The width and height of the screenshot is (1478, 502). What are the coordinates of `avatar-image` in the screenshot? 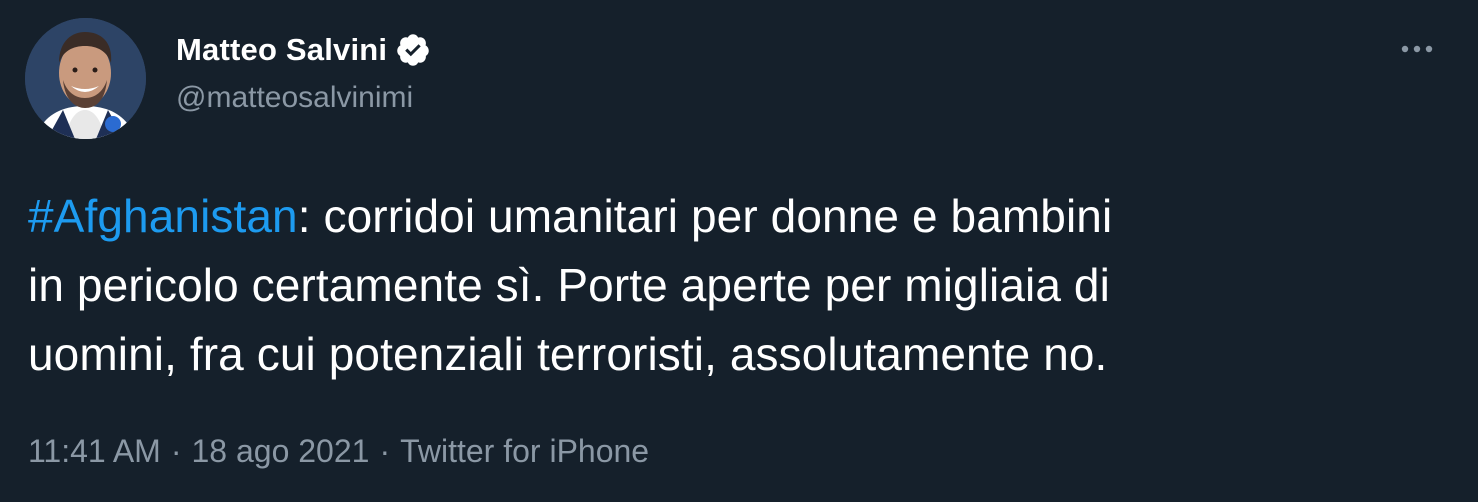 It's located at (85, 78).